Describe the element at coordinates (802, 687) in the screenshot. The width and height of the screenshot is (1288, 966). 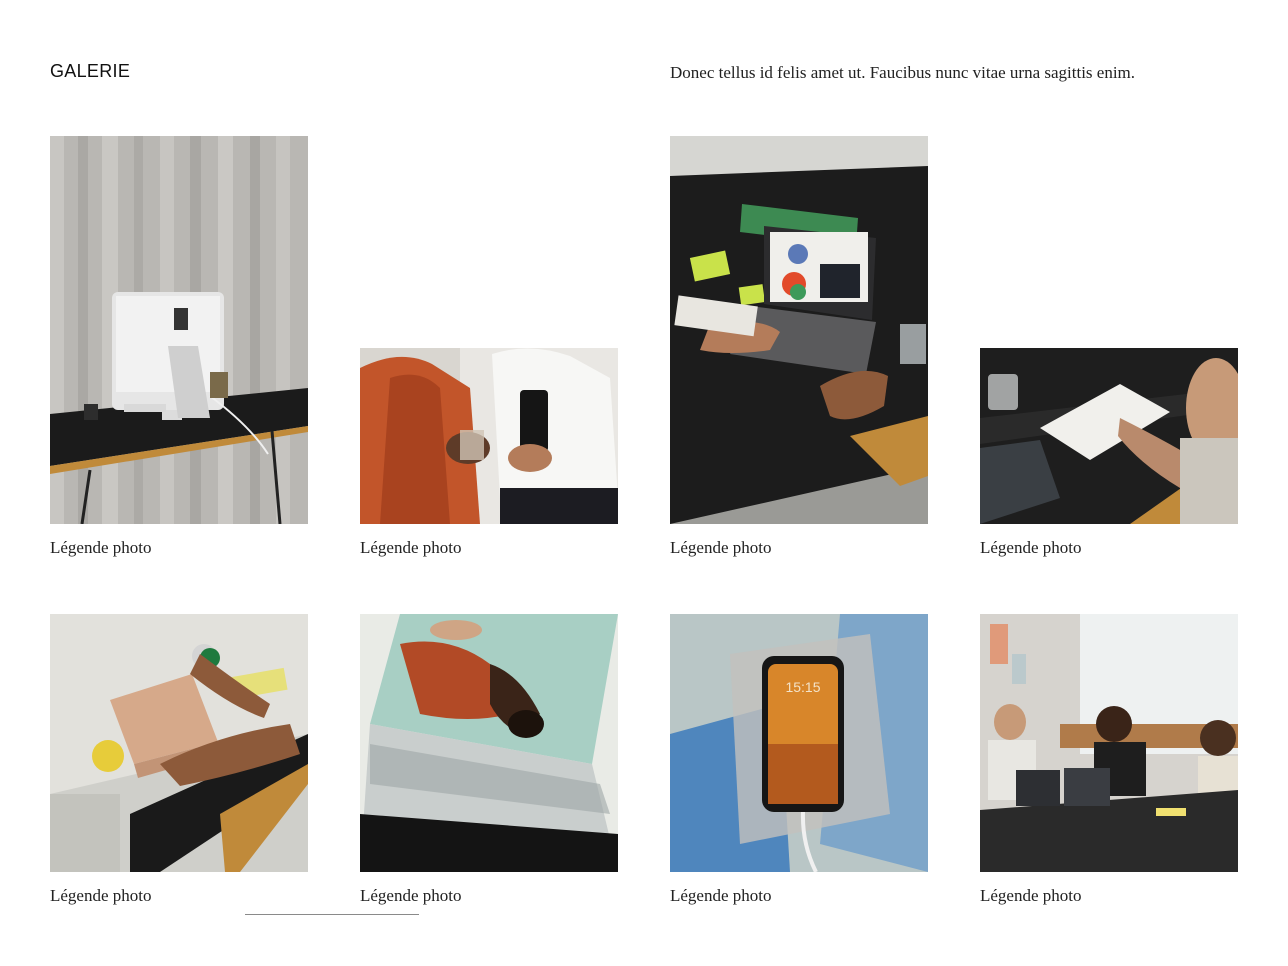
I see `svg-text: 15:15` at that location.